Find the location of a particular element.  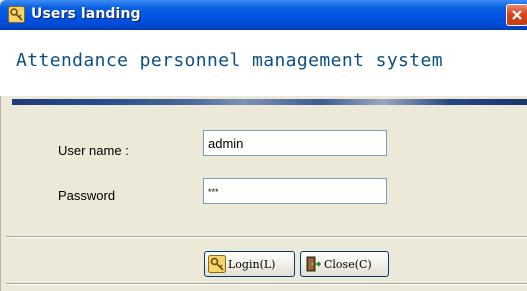

divider-top is located at coordinates (266, 237).